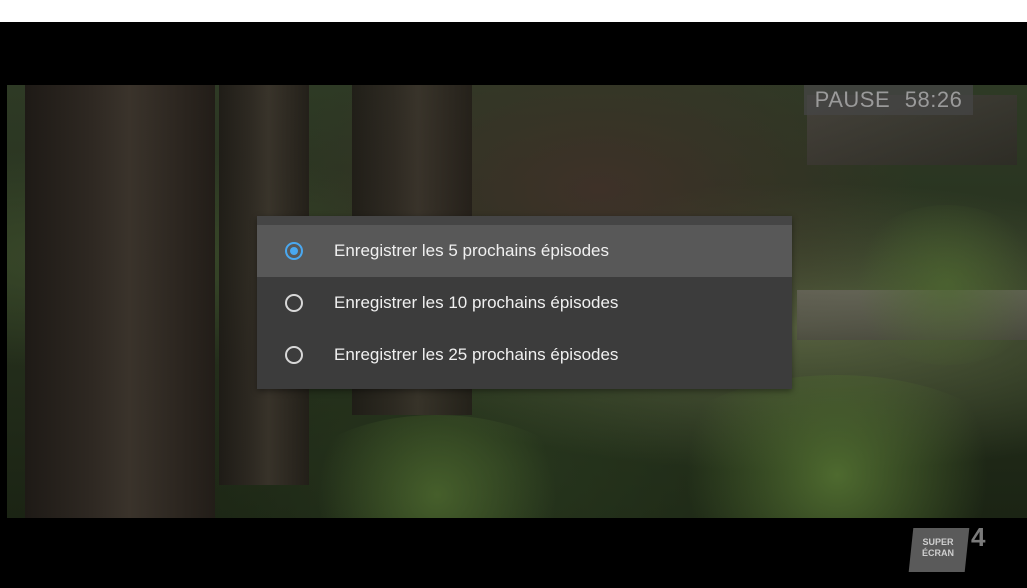  I want to click on record-option-25: Enregistrer les 25 prochains épisodes, so click(524, 355).